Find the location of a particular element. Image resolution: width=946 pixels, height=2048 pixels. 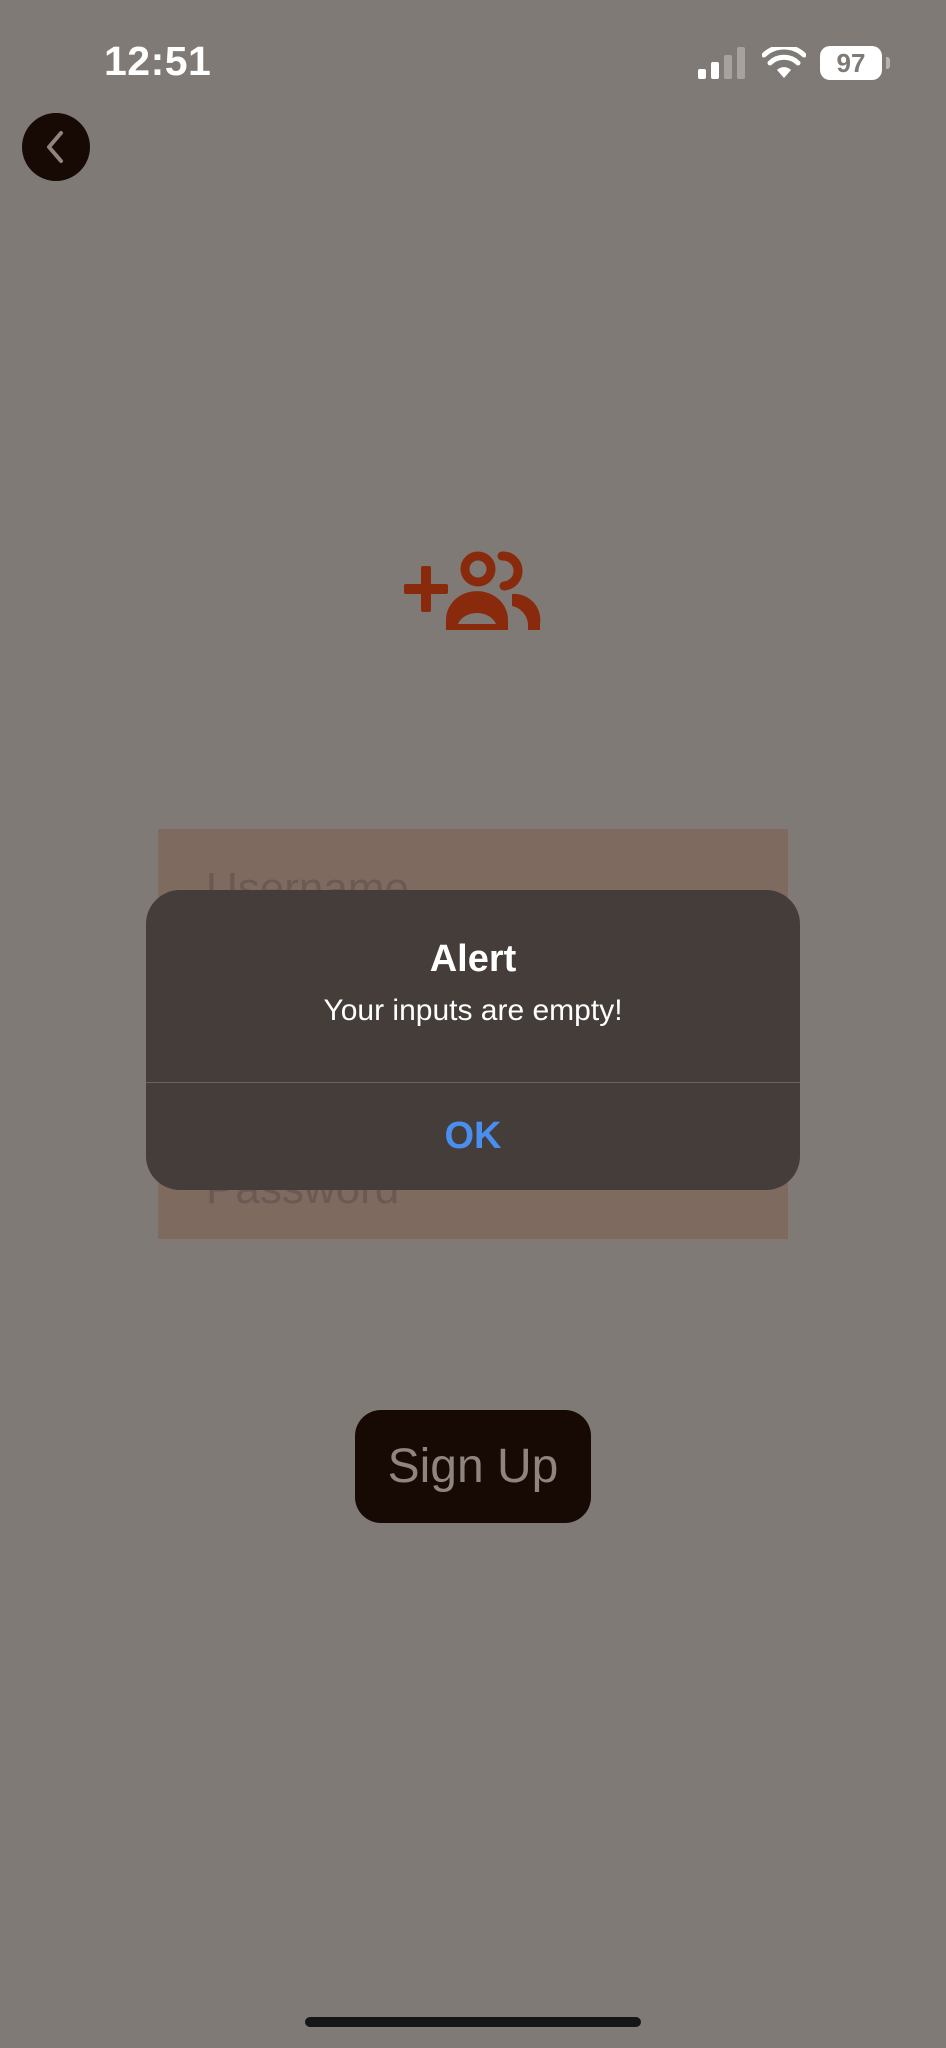

status-icons: 97 is located at coordinates (794, 63).